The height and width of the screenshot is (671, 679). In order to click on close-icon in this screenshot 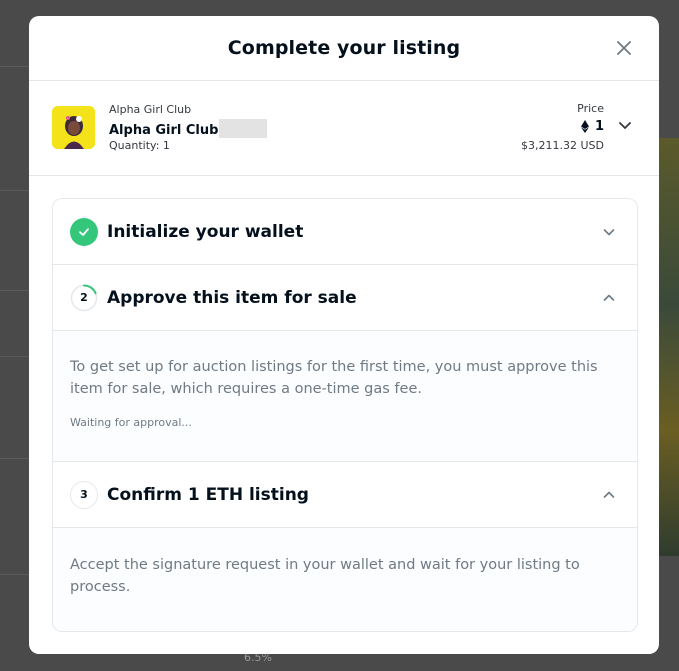, I will do `click(624, 48)`.